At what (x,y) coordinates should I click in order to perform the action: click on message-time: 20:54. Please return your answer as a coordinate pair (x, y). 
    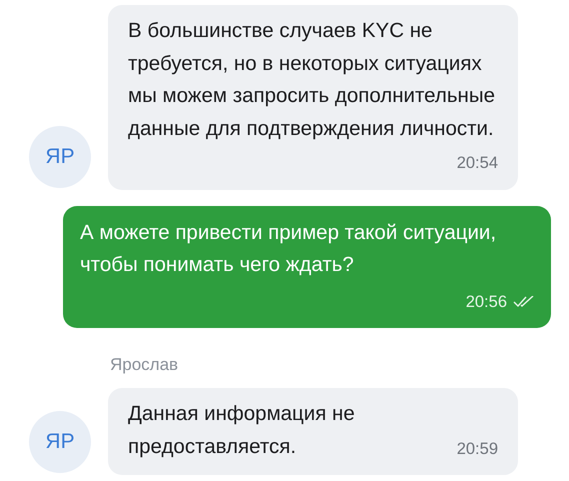
    Looking at the image, I should click on (477, 163).